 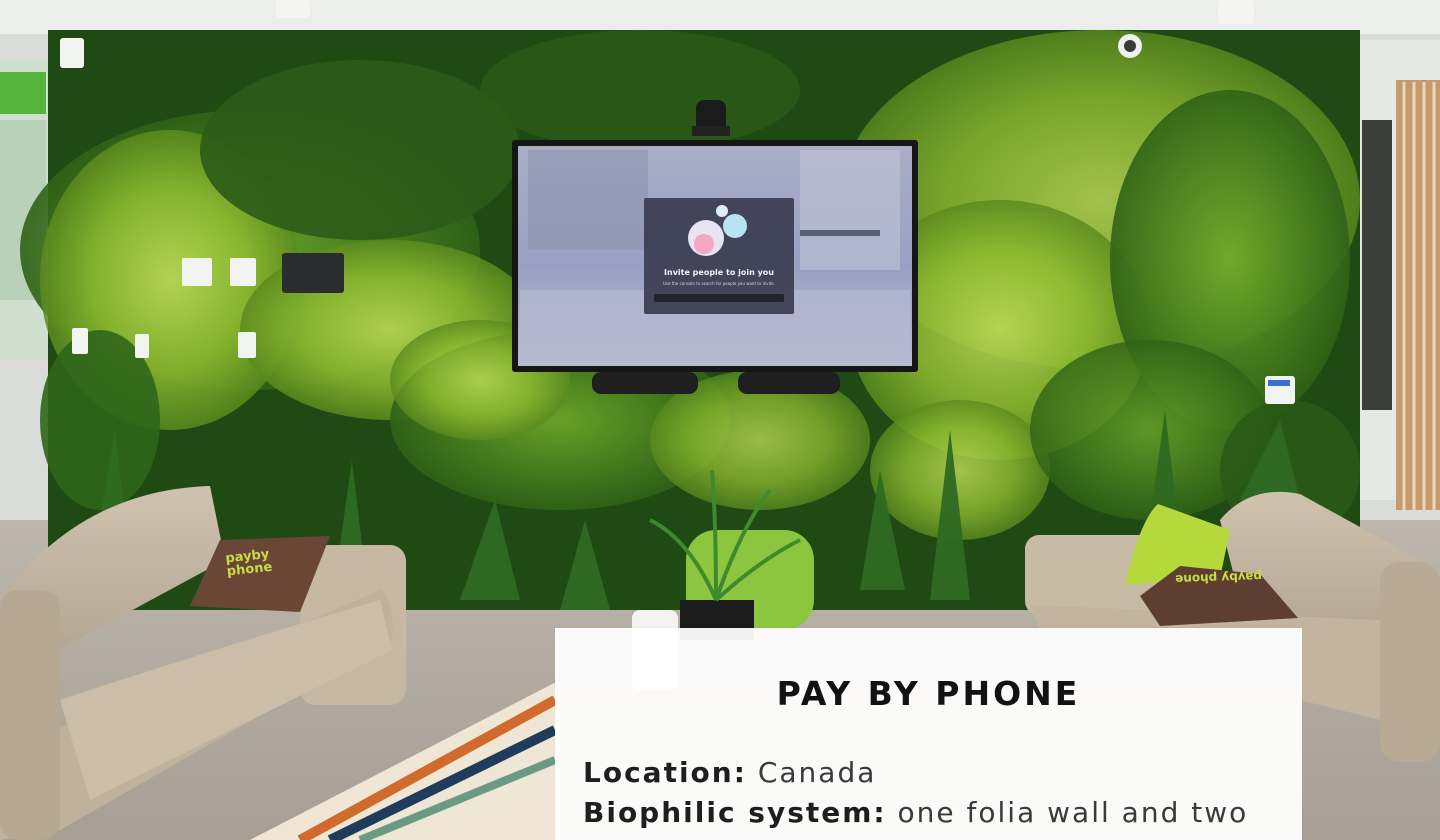 What do you see at coordinates (719, 272) in the screenshot?
I see `tv-invite-heading: Invite people to join you` at bounding box center [719, 272].